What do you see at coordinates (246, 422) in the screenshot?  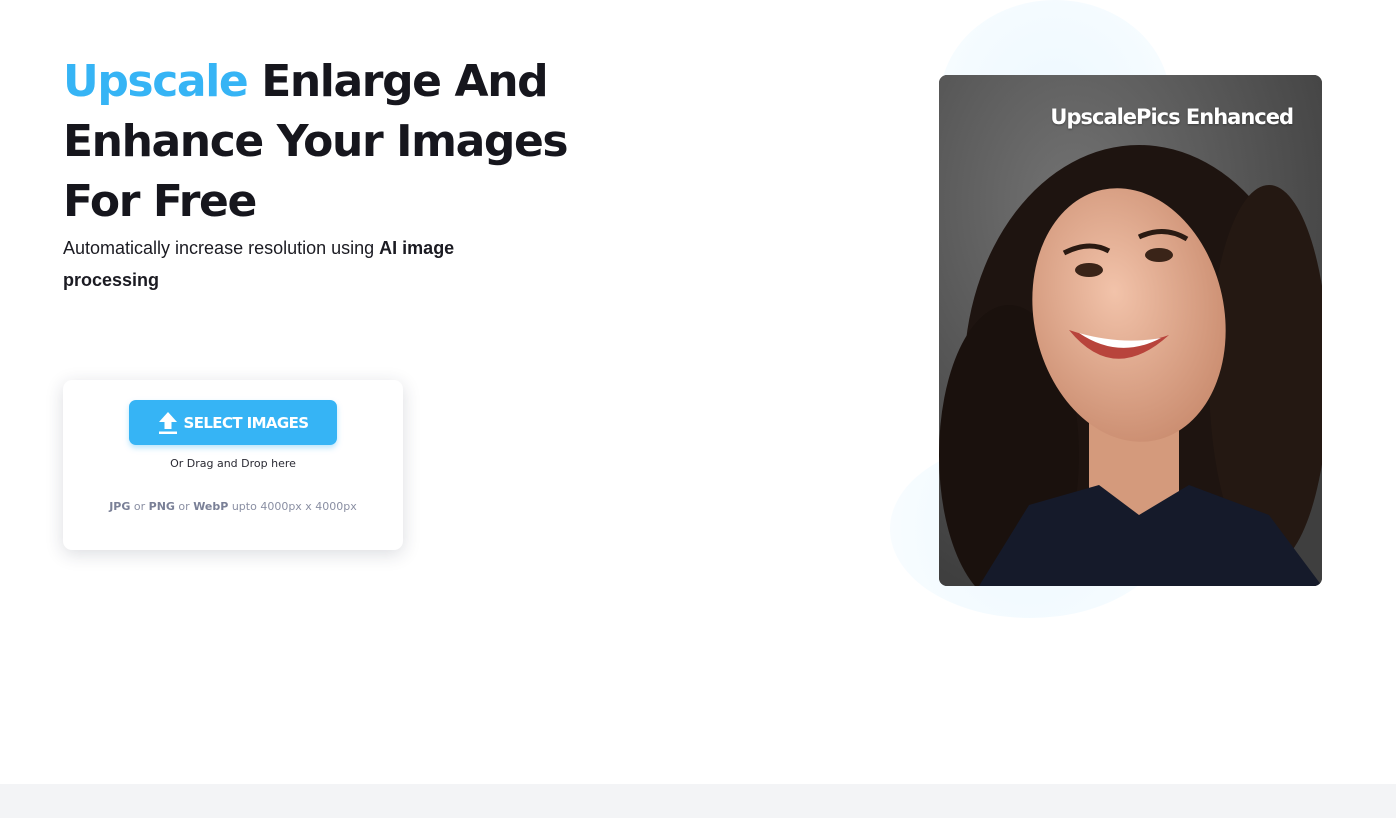 I see `select-images-label: SELECT IMAGES` at bounding box center [246, 422].